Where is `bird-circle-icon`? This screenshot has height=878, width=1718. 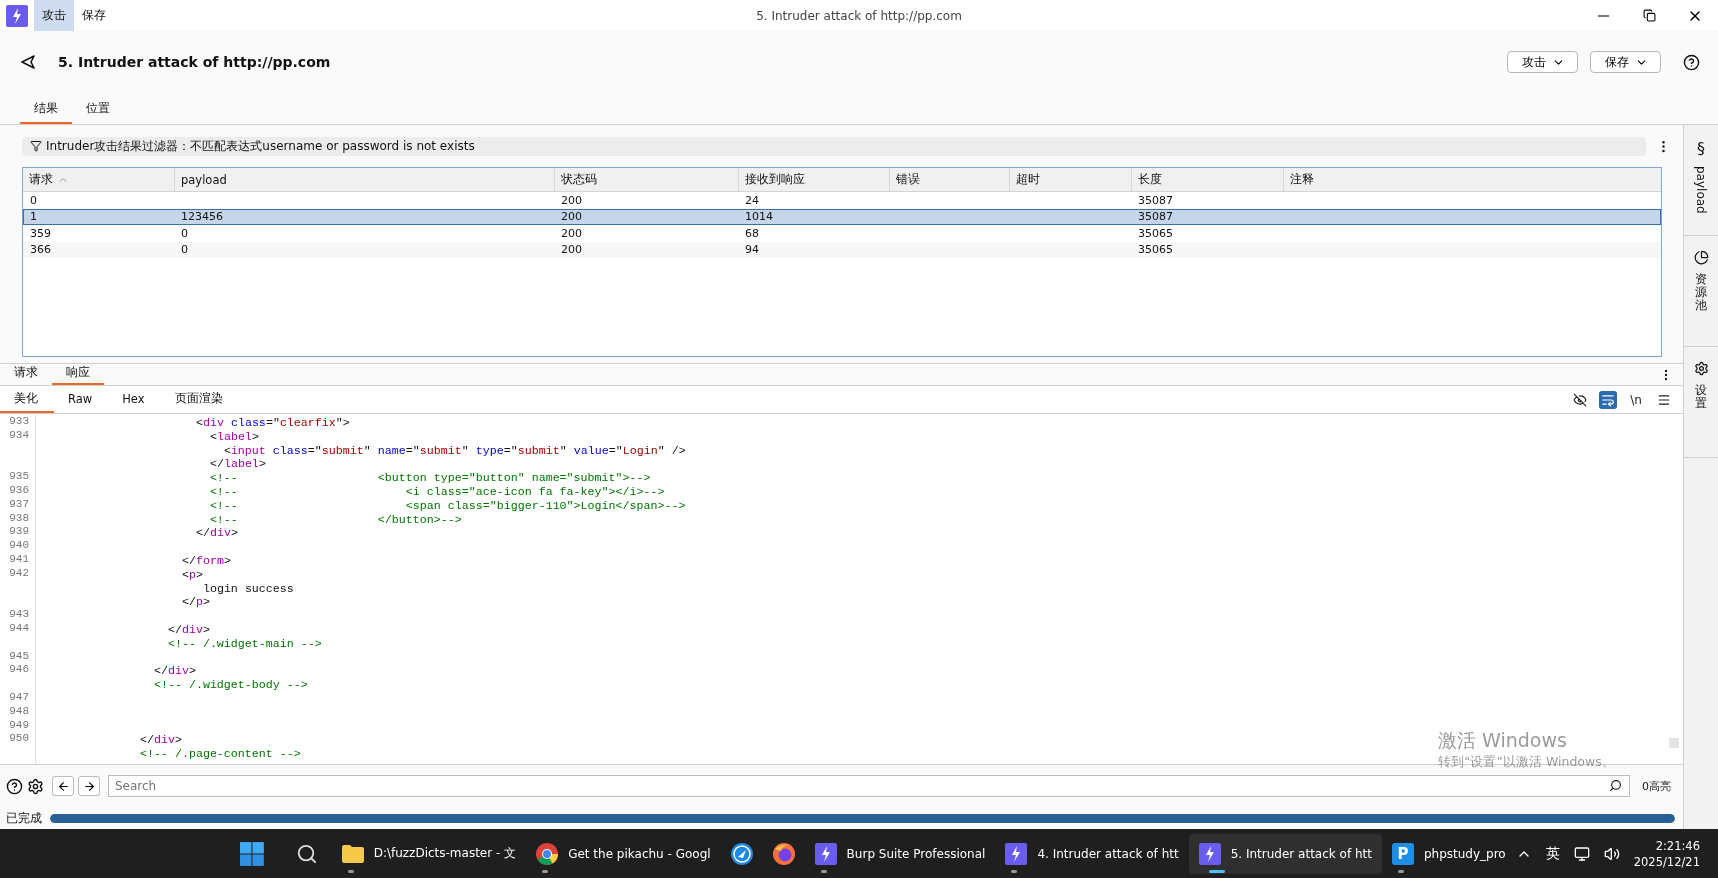
bird-circle-icon is located at coordinates (741, 853).